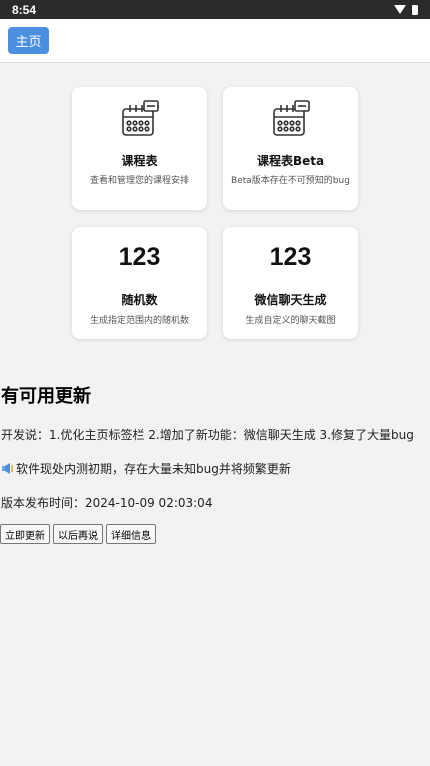 The height and width of the screenshot is (766, 430). Describe the element at coordinates (290, 181) in the screenshot. I see `card-desc: Beta版本存在不可预知的bug` at that location.